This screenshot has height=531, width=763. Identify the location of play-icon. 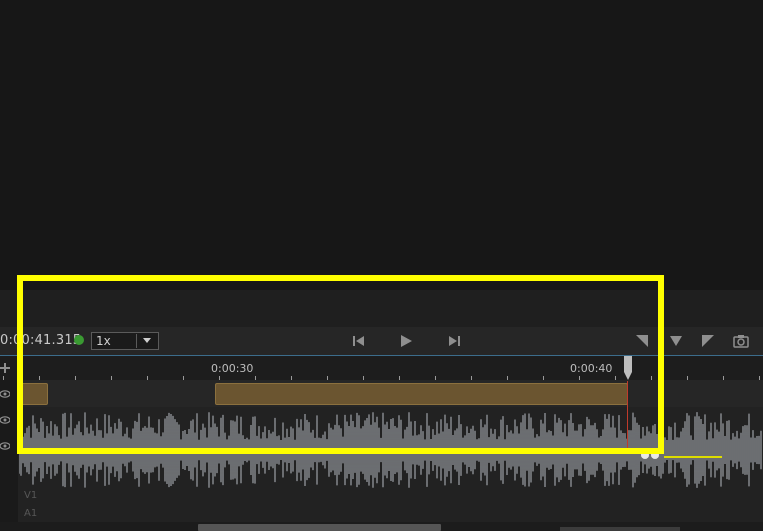
(406, 341).